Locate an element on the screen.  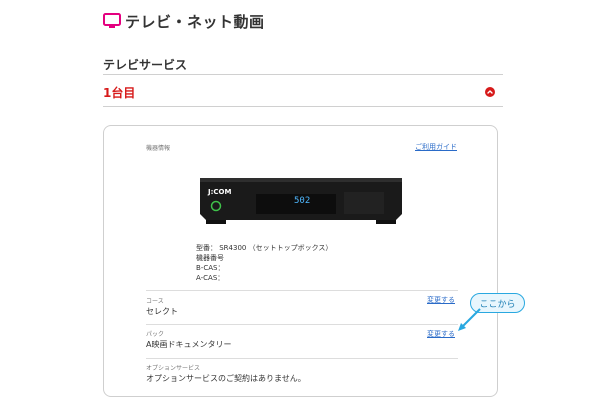
tv-icon is located at coordinates (112, 21).